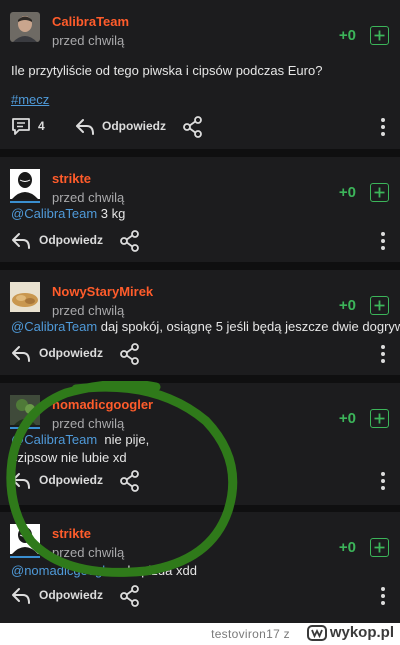  Describe the element at coordinates (102, 291) in the screenshot. I see `username: NowyStaryMirek` at that location.